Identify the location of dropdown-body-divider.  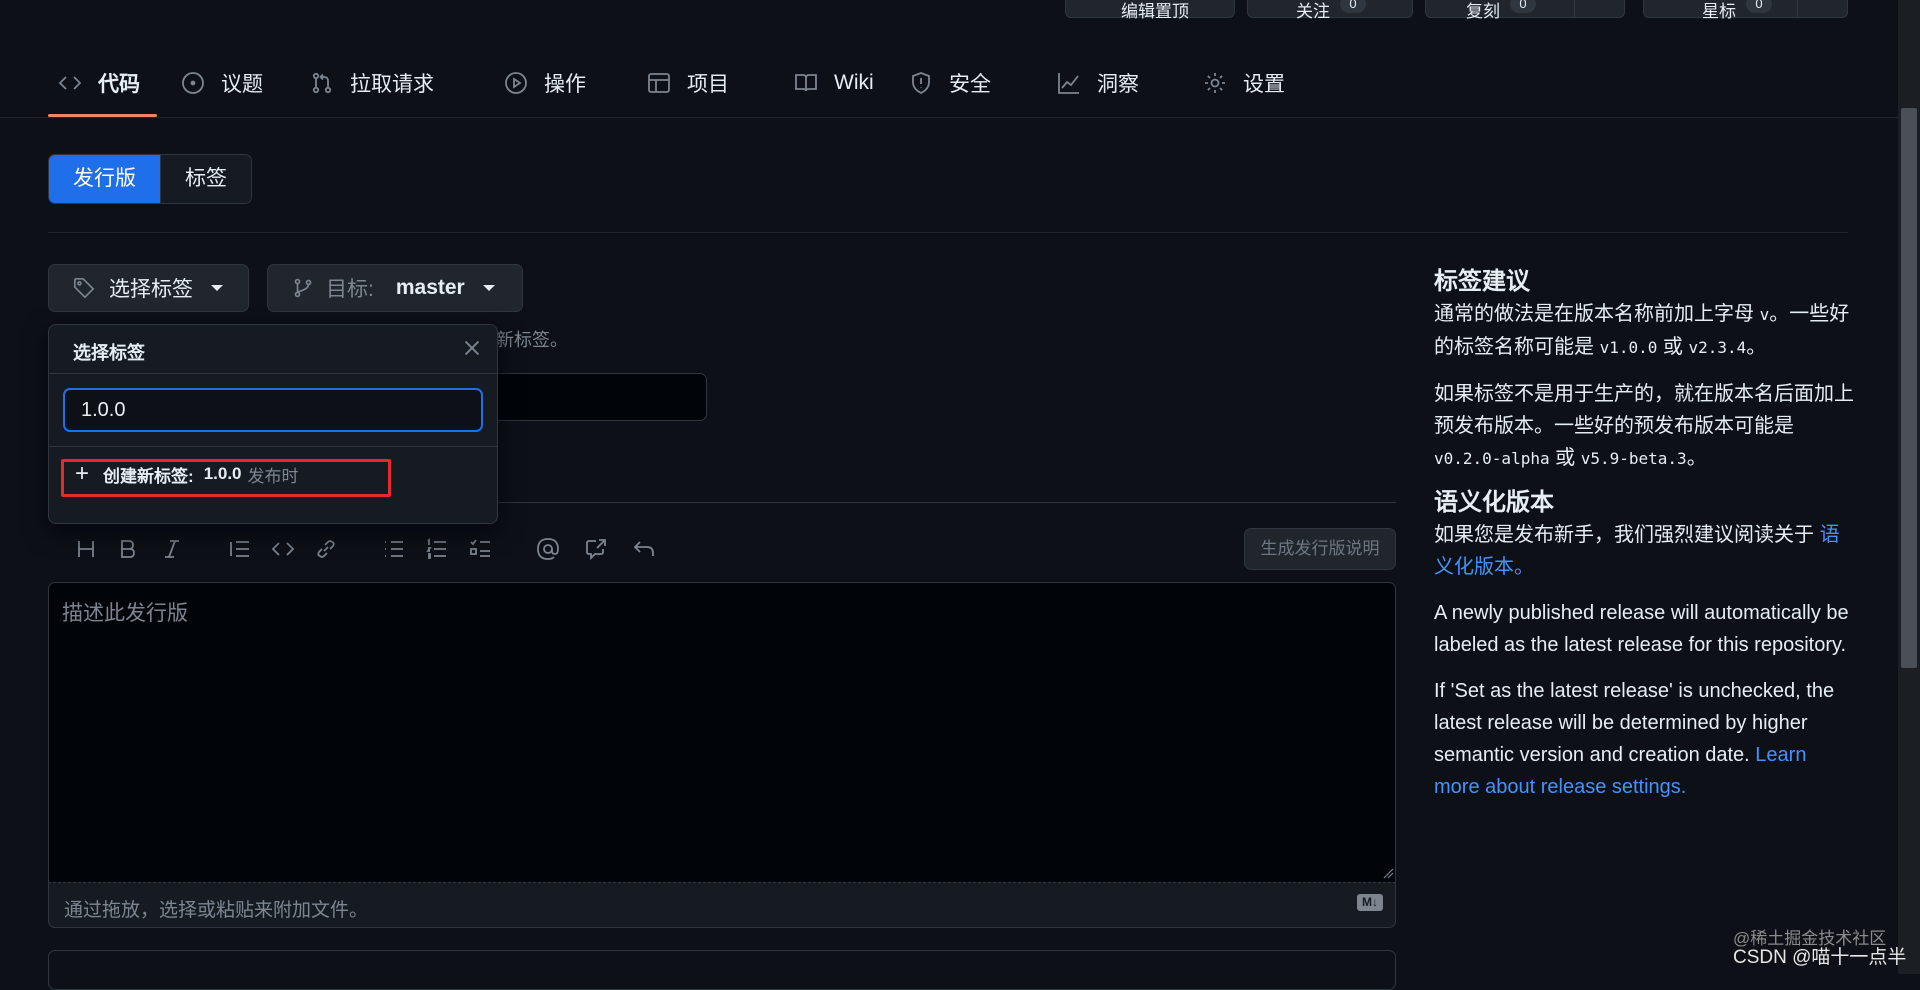
(273, 446).